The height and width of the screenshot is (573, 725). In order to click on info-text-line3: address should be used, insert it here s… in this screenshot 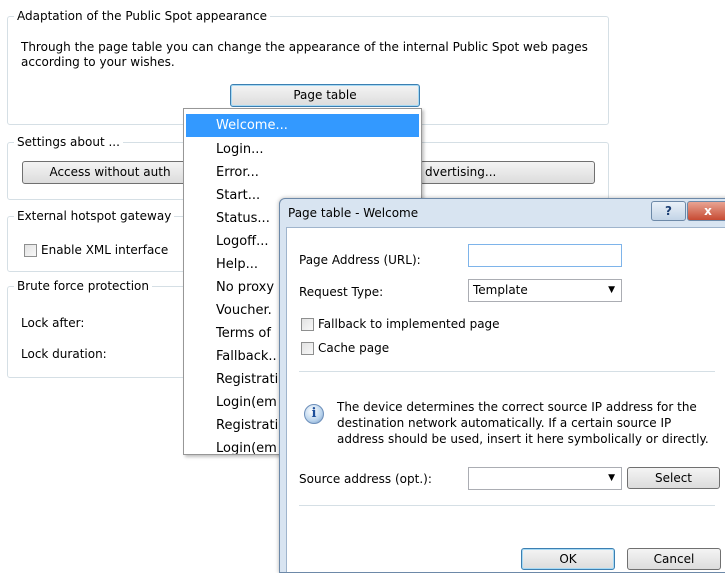, I will do `click(523, 439)`.